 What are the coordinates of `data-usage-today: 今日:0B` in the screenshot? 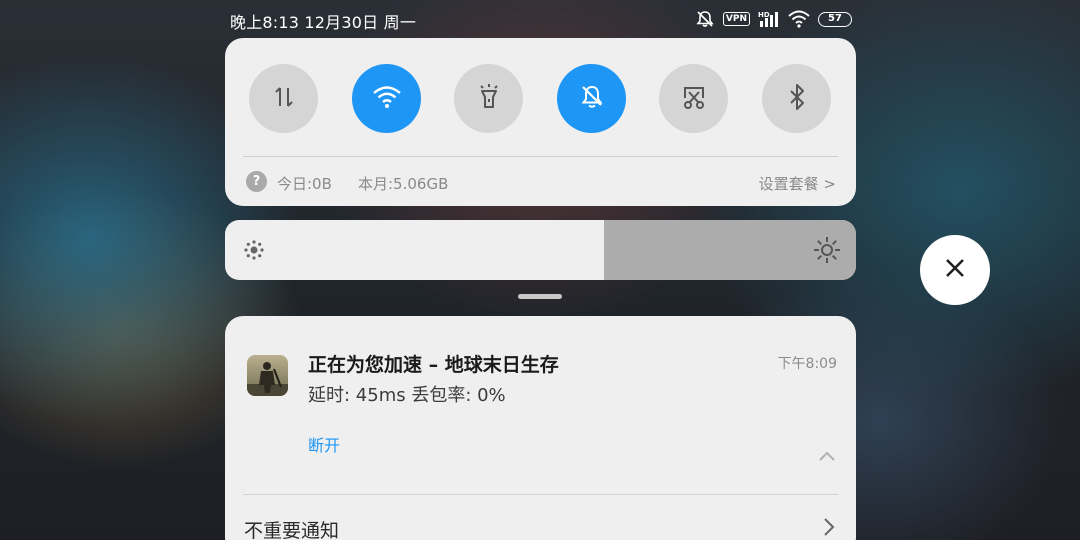 It's located at (304, 184).